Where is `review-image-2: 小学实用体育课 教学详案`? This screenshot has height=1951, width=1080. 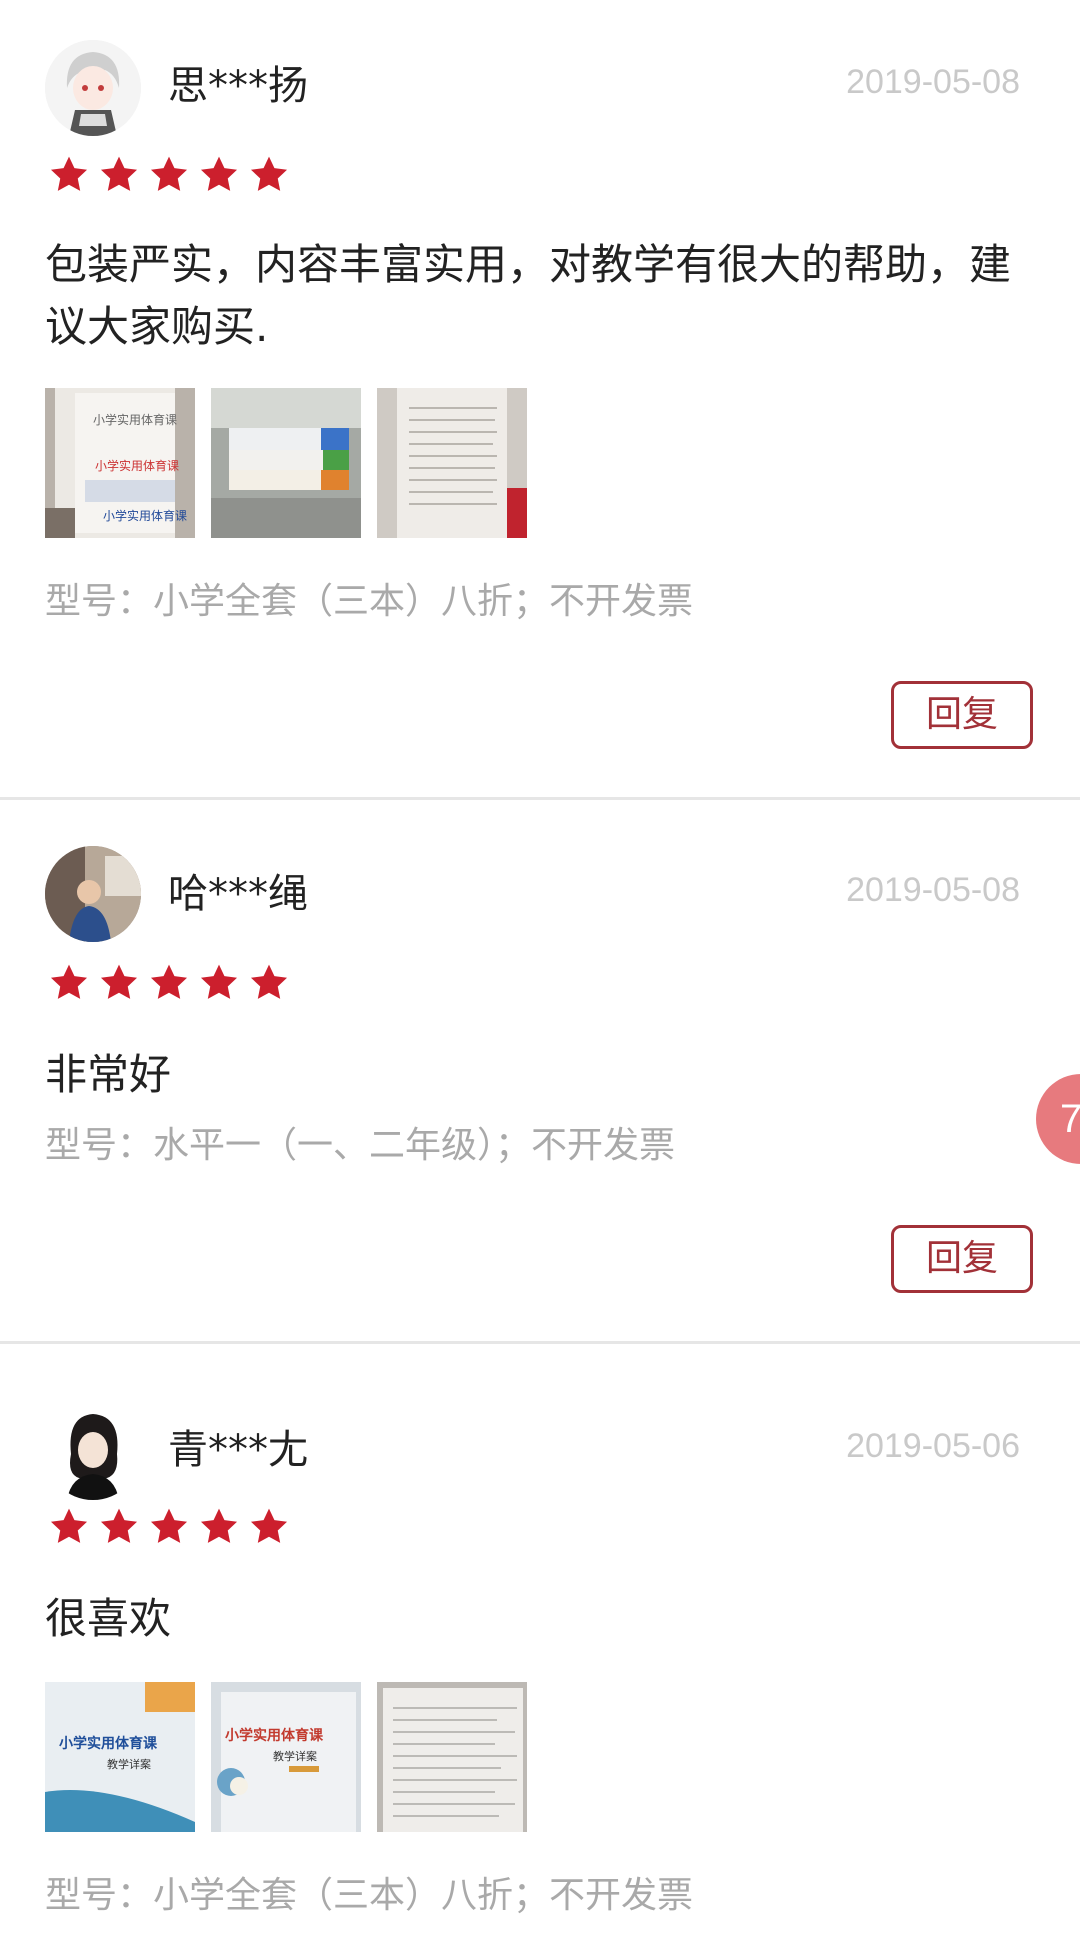 review-image-2: 小学实用体育课 教学详案 is located at coordinates (286, 1757).